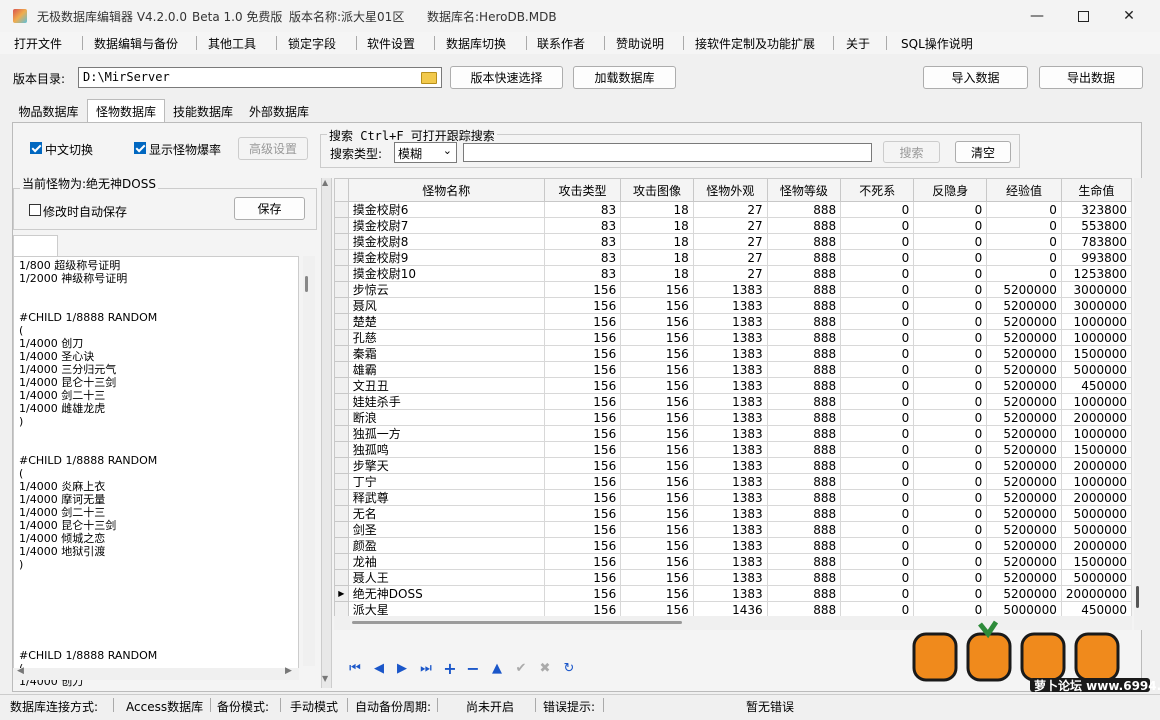 The width and height of the screenshot is (1160, 720). I want to click on monster-name-cell: 摸金校尉8, so click(446, 241).